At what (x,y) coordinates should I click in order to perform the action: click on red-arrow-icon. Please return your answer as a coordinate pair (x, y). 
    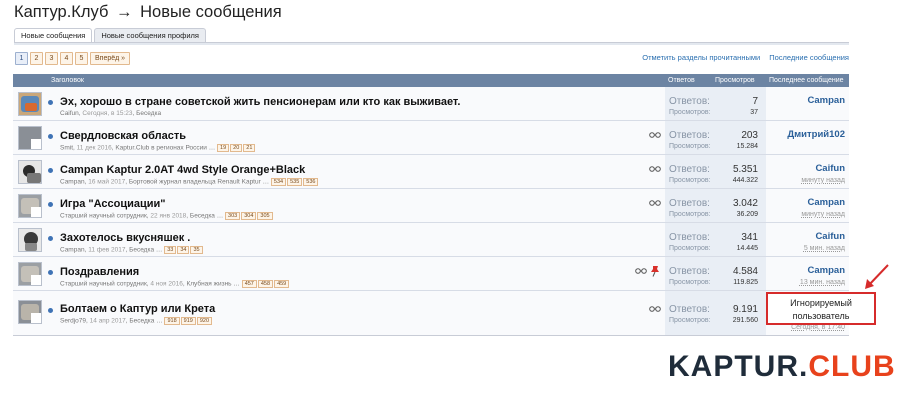
    Looking at the image, I should click on (877, 276).